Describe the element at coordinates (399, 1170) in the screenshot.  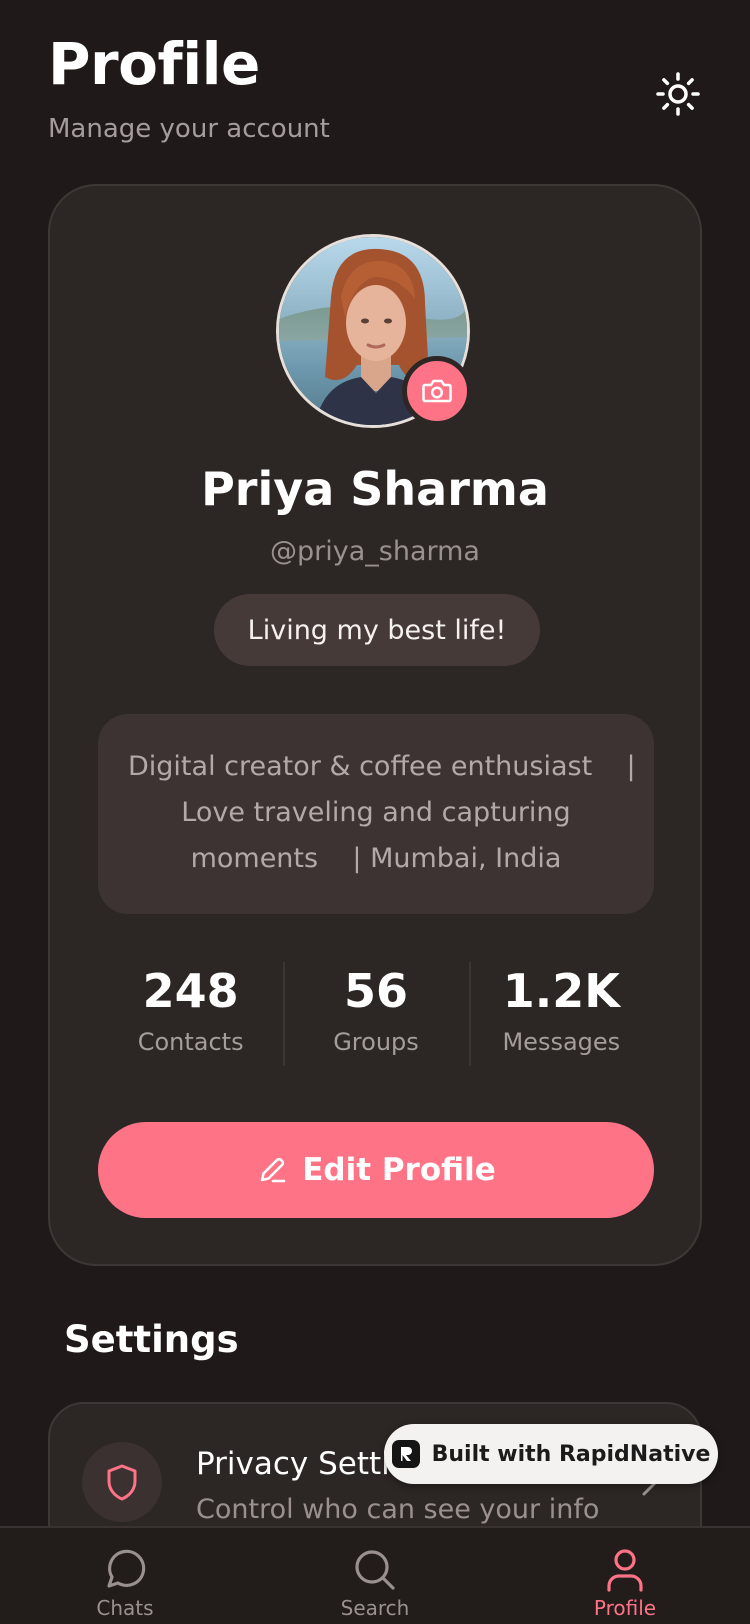
I see `edit-profile-label: Edit Profile` at that location.